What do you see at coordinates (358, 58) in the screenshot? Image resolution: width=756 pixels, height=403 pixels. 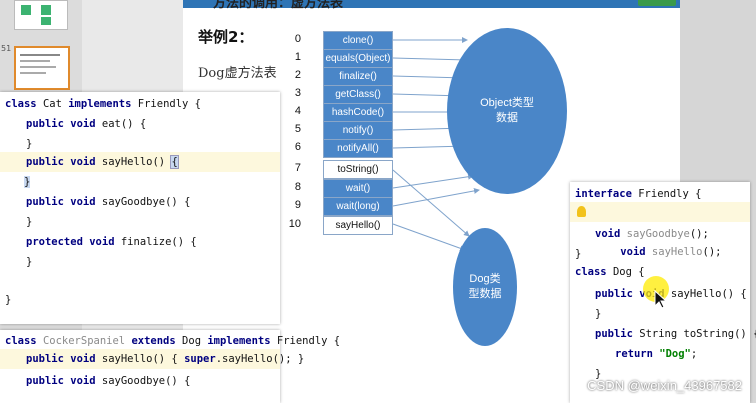 I see `vtable-entry: equals(Object)` at bounding box center [358, 58].